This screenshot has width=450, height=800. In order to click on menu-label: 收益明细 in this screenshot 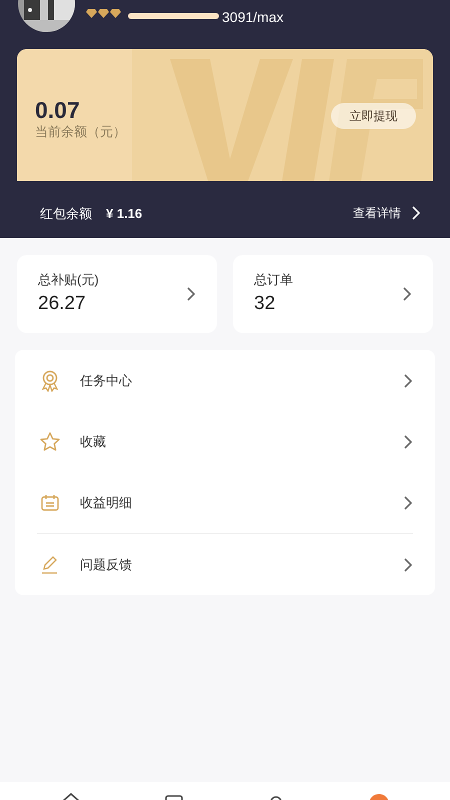, I will do `click(106, 503)`.